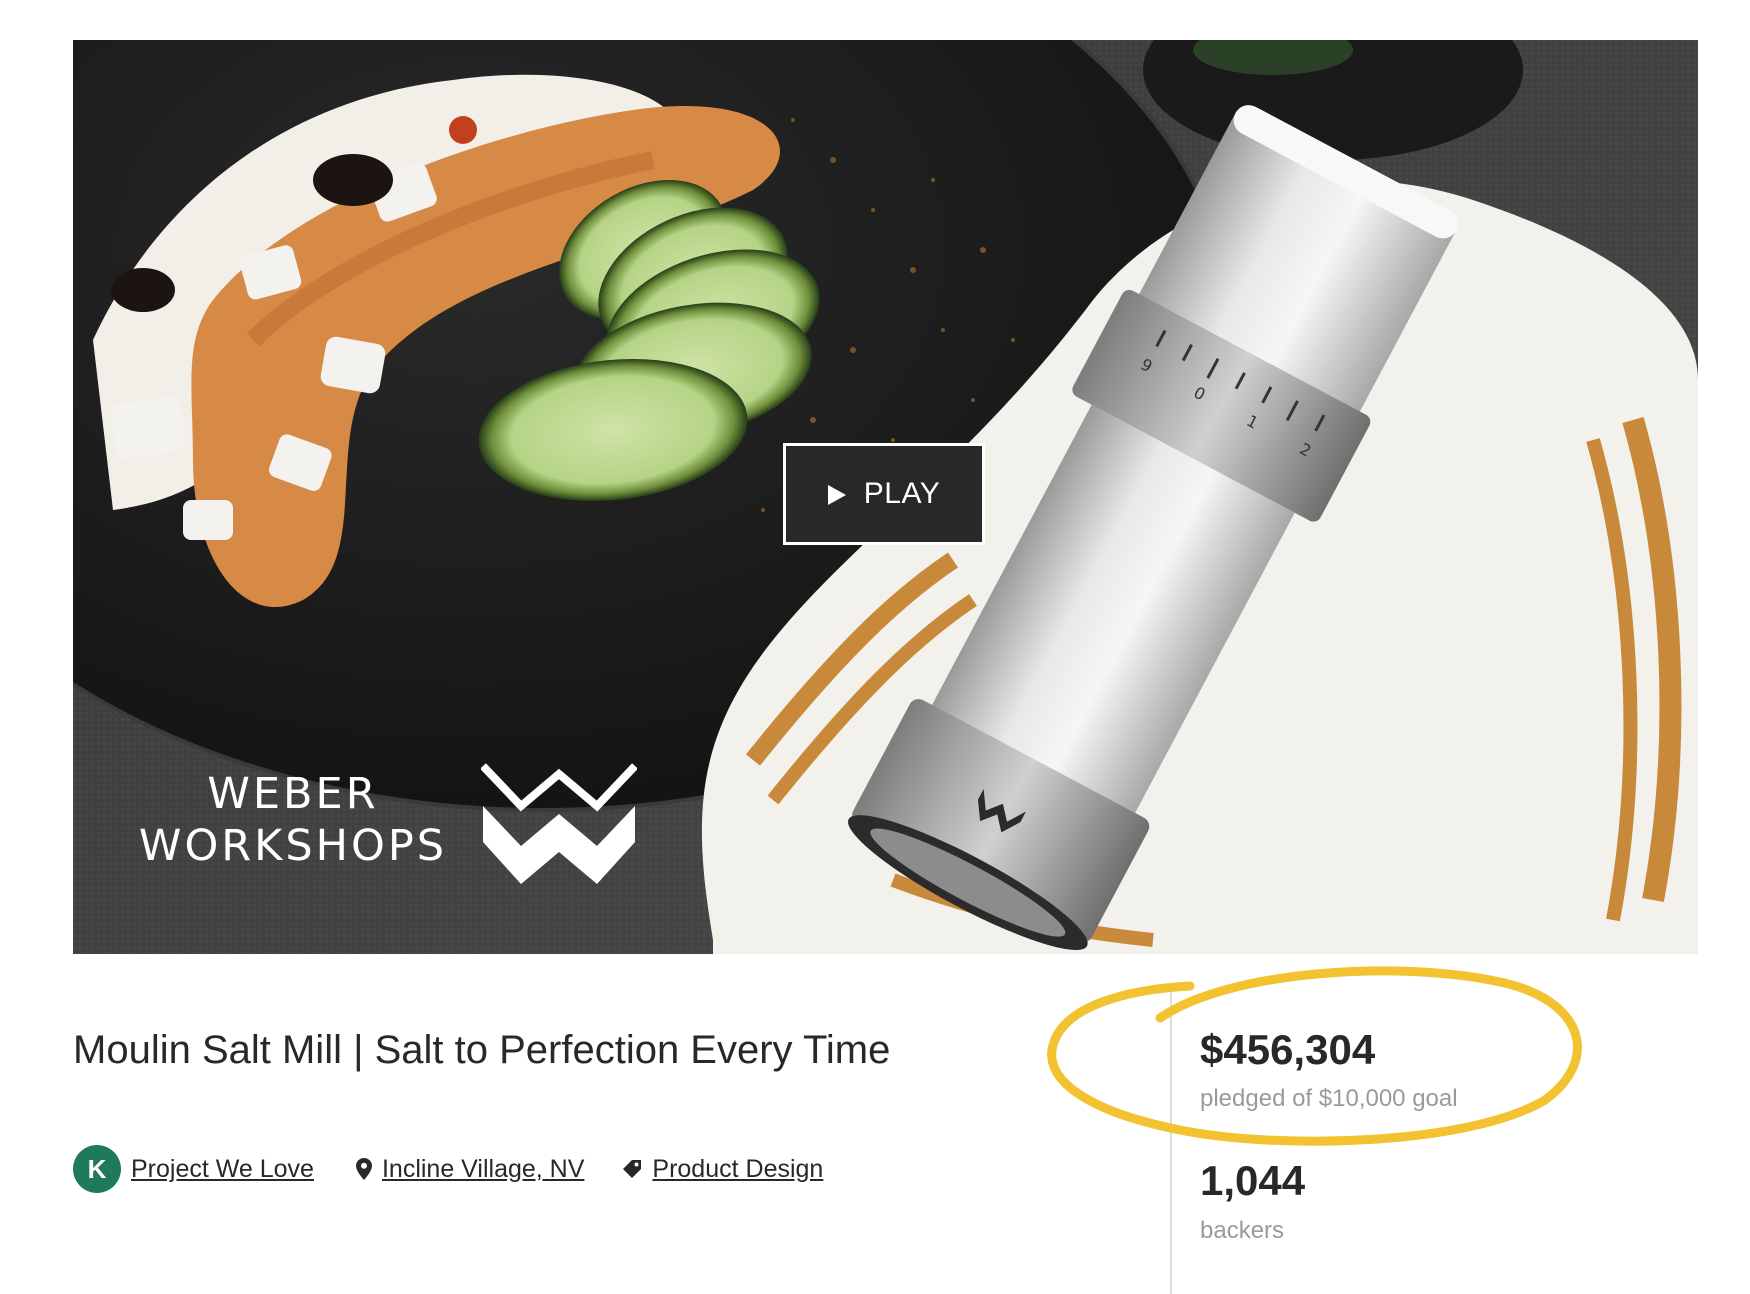 The image size is (1750, 1294). I want to click on play-button: PLAY, so click(884, 494).